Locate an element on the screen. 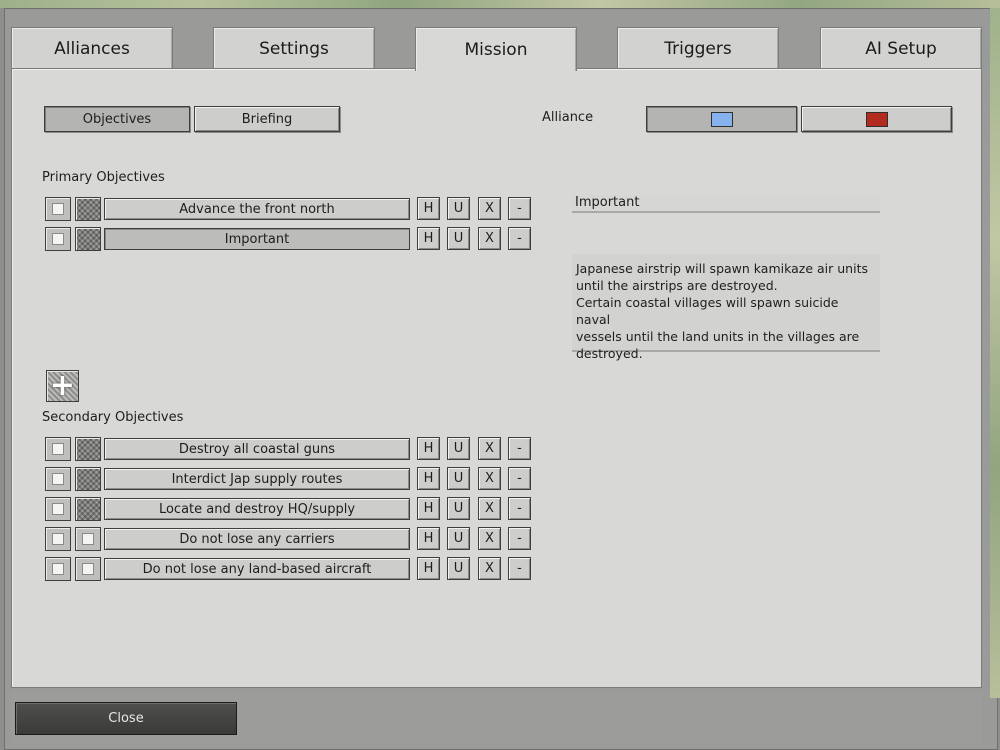  alliance-red-button is located at coordinates (876, 119).